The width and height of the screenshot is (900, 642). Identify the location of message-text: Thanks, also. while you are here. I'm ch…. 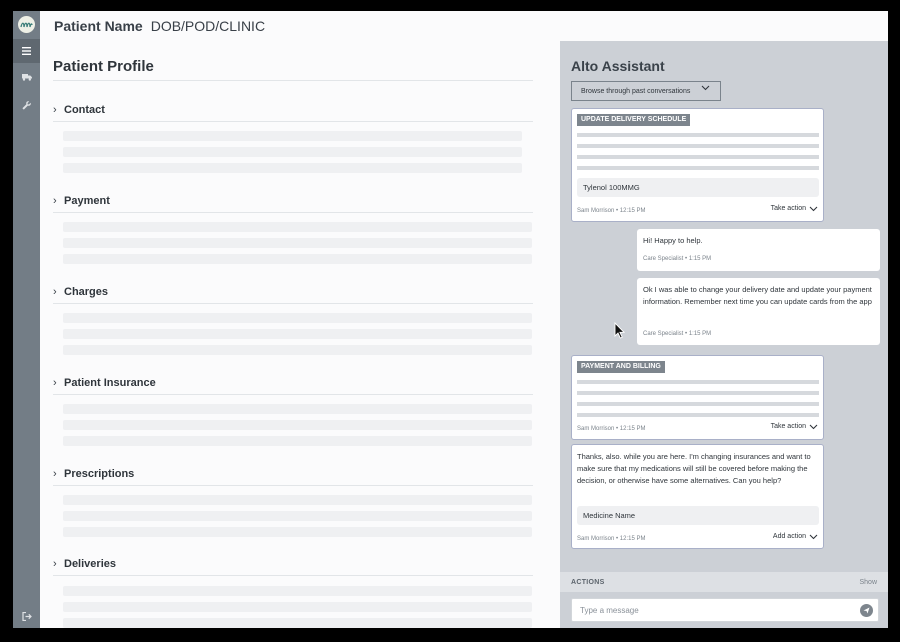
(694, 468).